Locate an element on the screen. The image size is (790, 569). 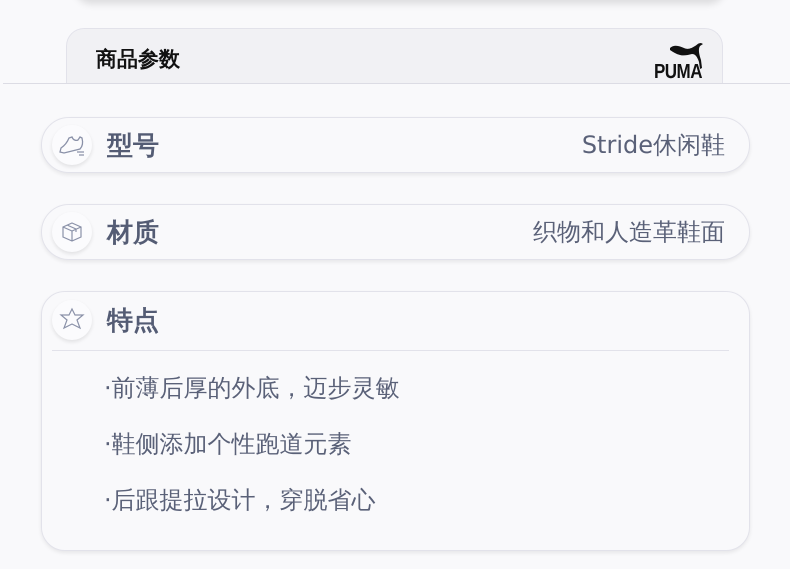
box-icon is located at coordinates (72, 232).